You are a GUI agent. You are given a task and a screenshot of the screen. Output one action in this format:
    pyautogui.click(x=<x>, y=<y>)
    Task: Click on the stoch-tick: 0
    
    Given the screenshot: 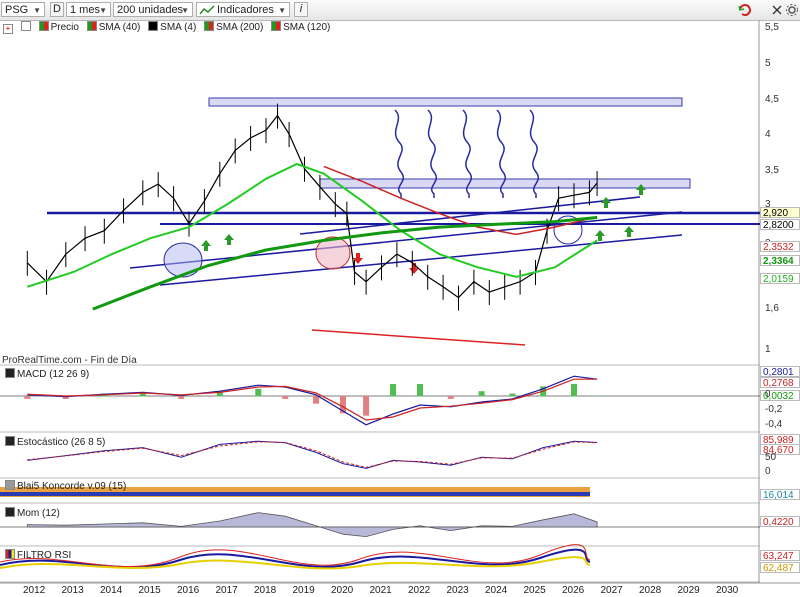 What is the action you would take?
    pyautogui.click(x=768, y=471)
    